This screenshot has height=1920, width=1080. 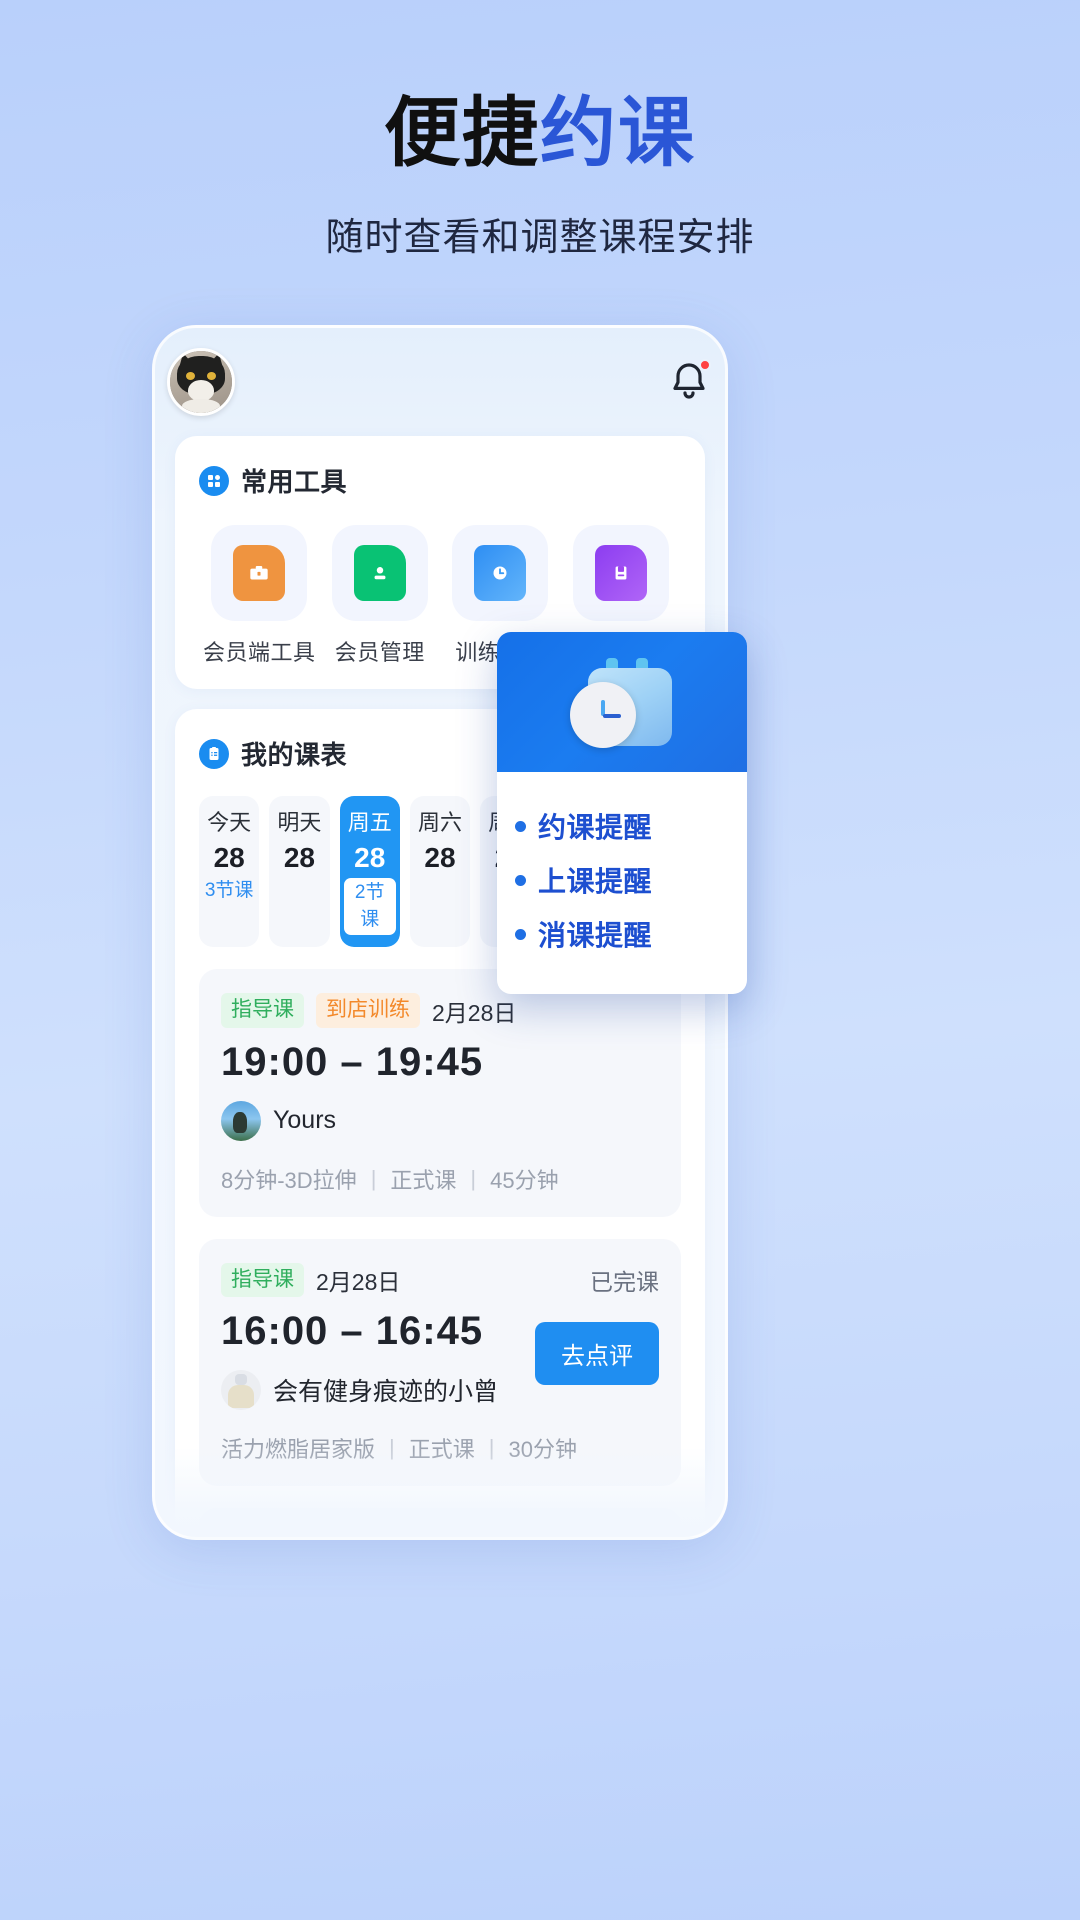 I want to click on tool-item-member-management: 会员管理, so click(x=380, y=596).